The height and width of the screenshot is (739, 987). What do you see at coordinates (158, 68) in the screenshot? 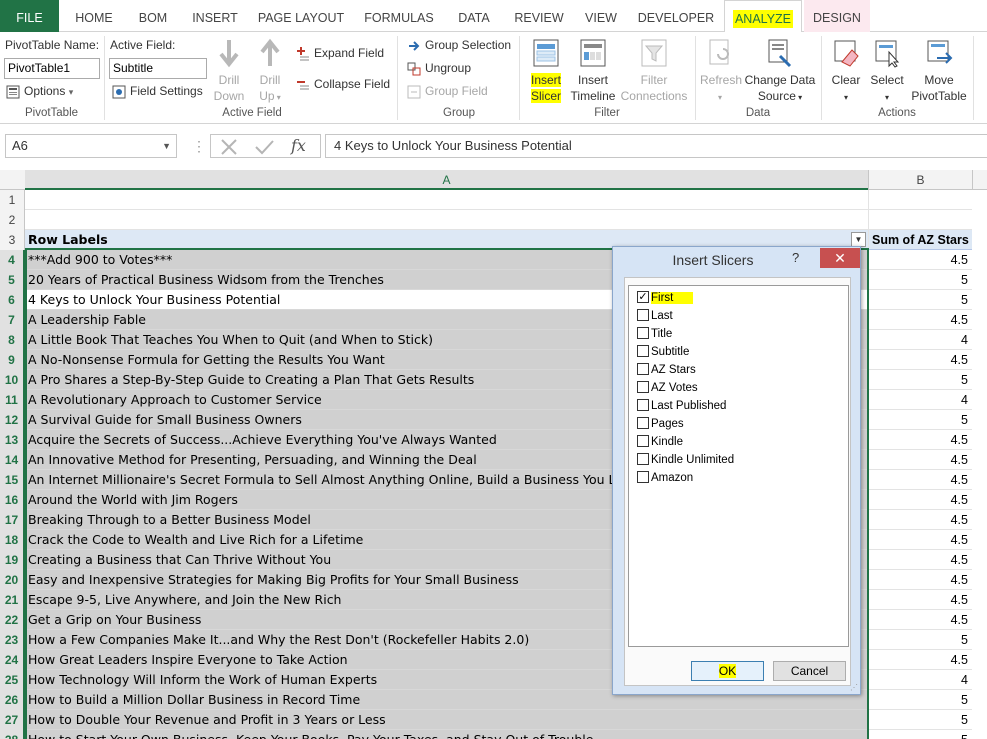
I see `active-field-input: Subtitle` at bounding box center [158, 68].